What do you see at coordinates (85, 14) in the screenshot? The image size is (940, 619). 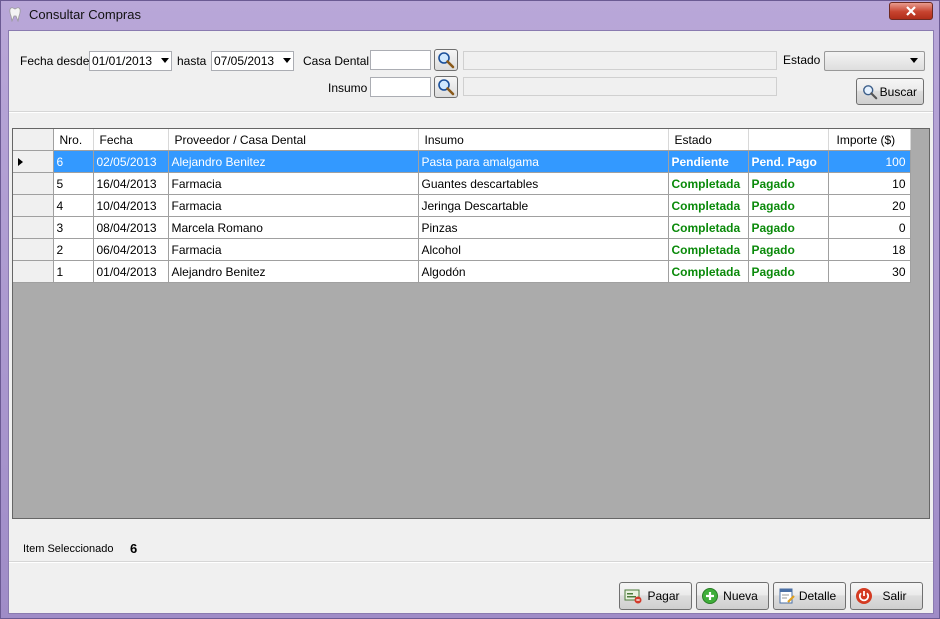 I see `window-title: Consultar Compras` at bounding box center [85, 14].